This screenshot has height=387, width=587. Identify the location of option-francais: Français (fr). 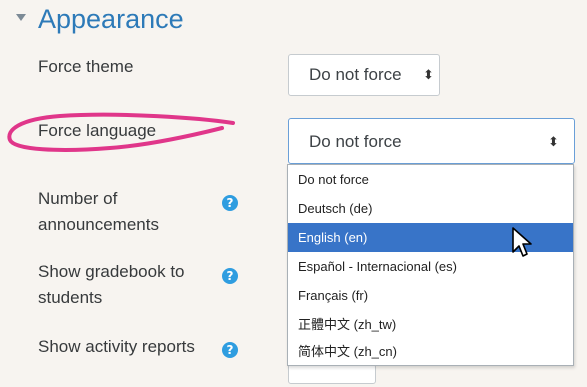
(430, 295).